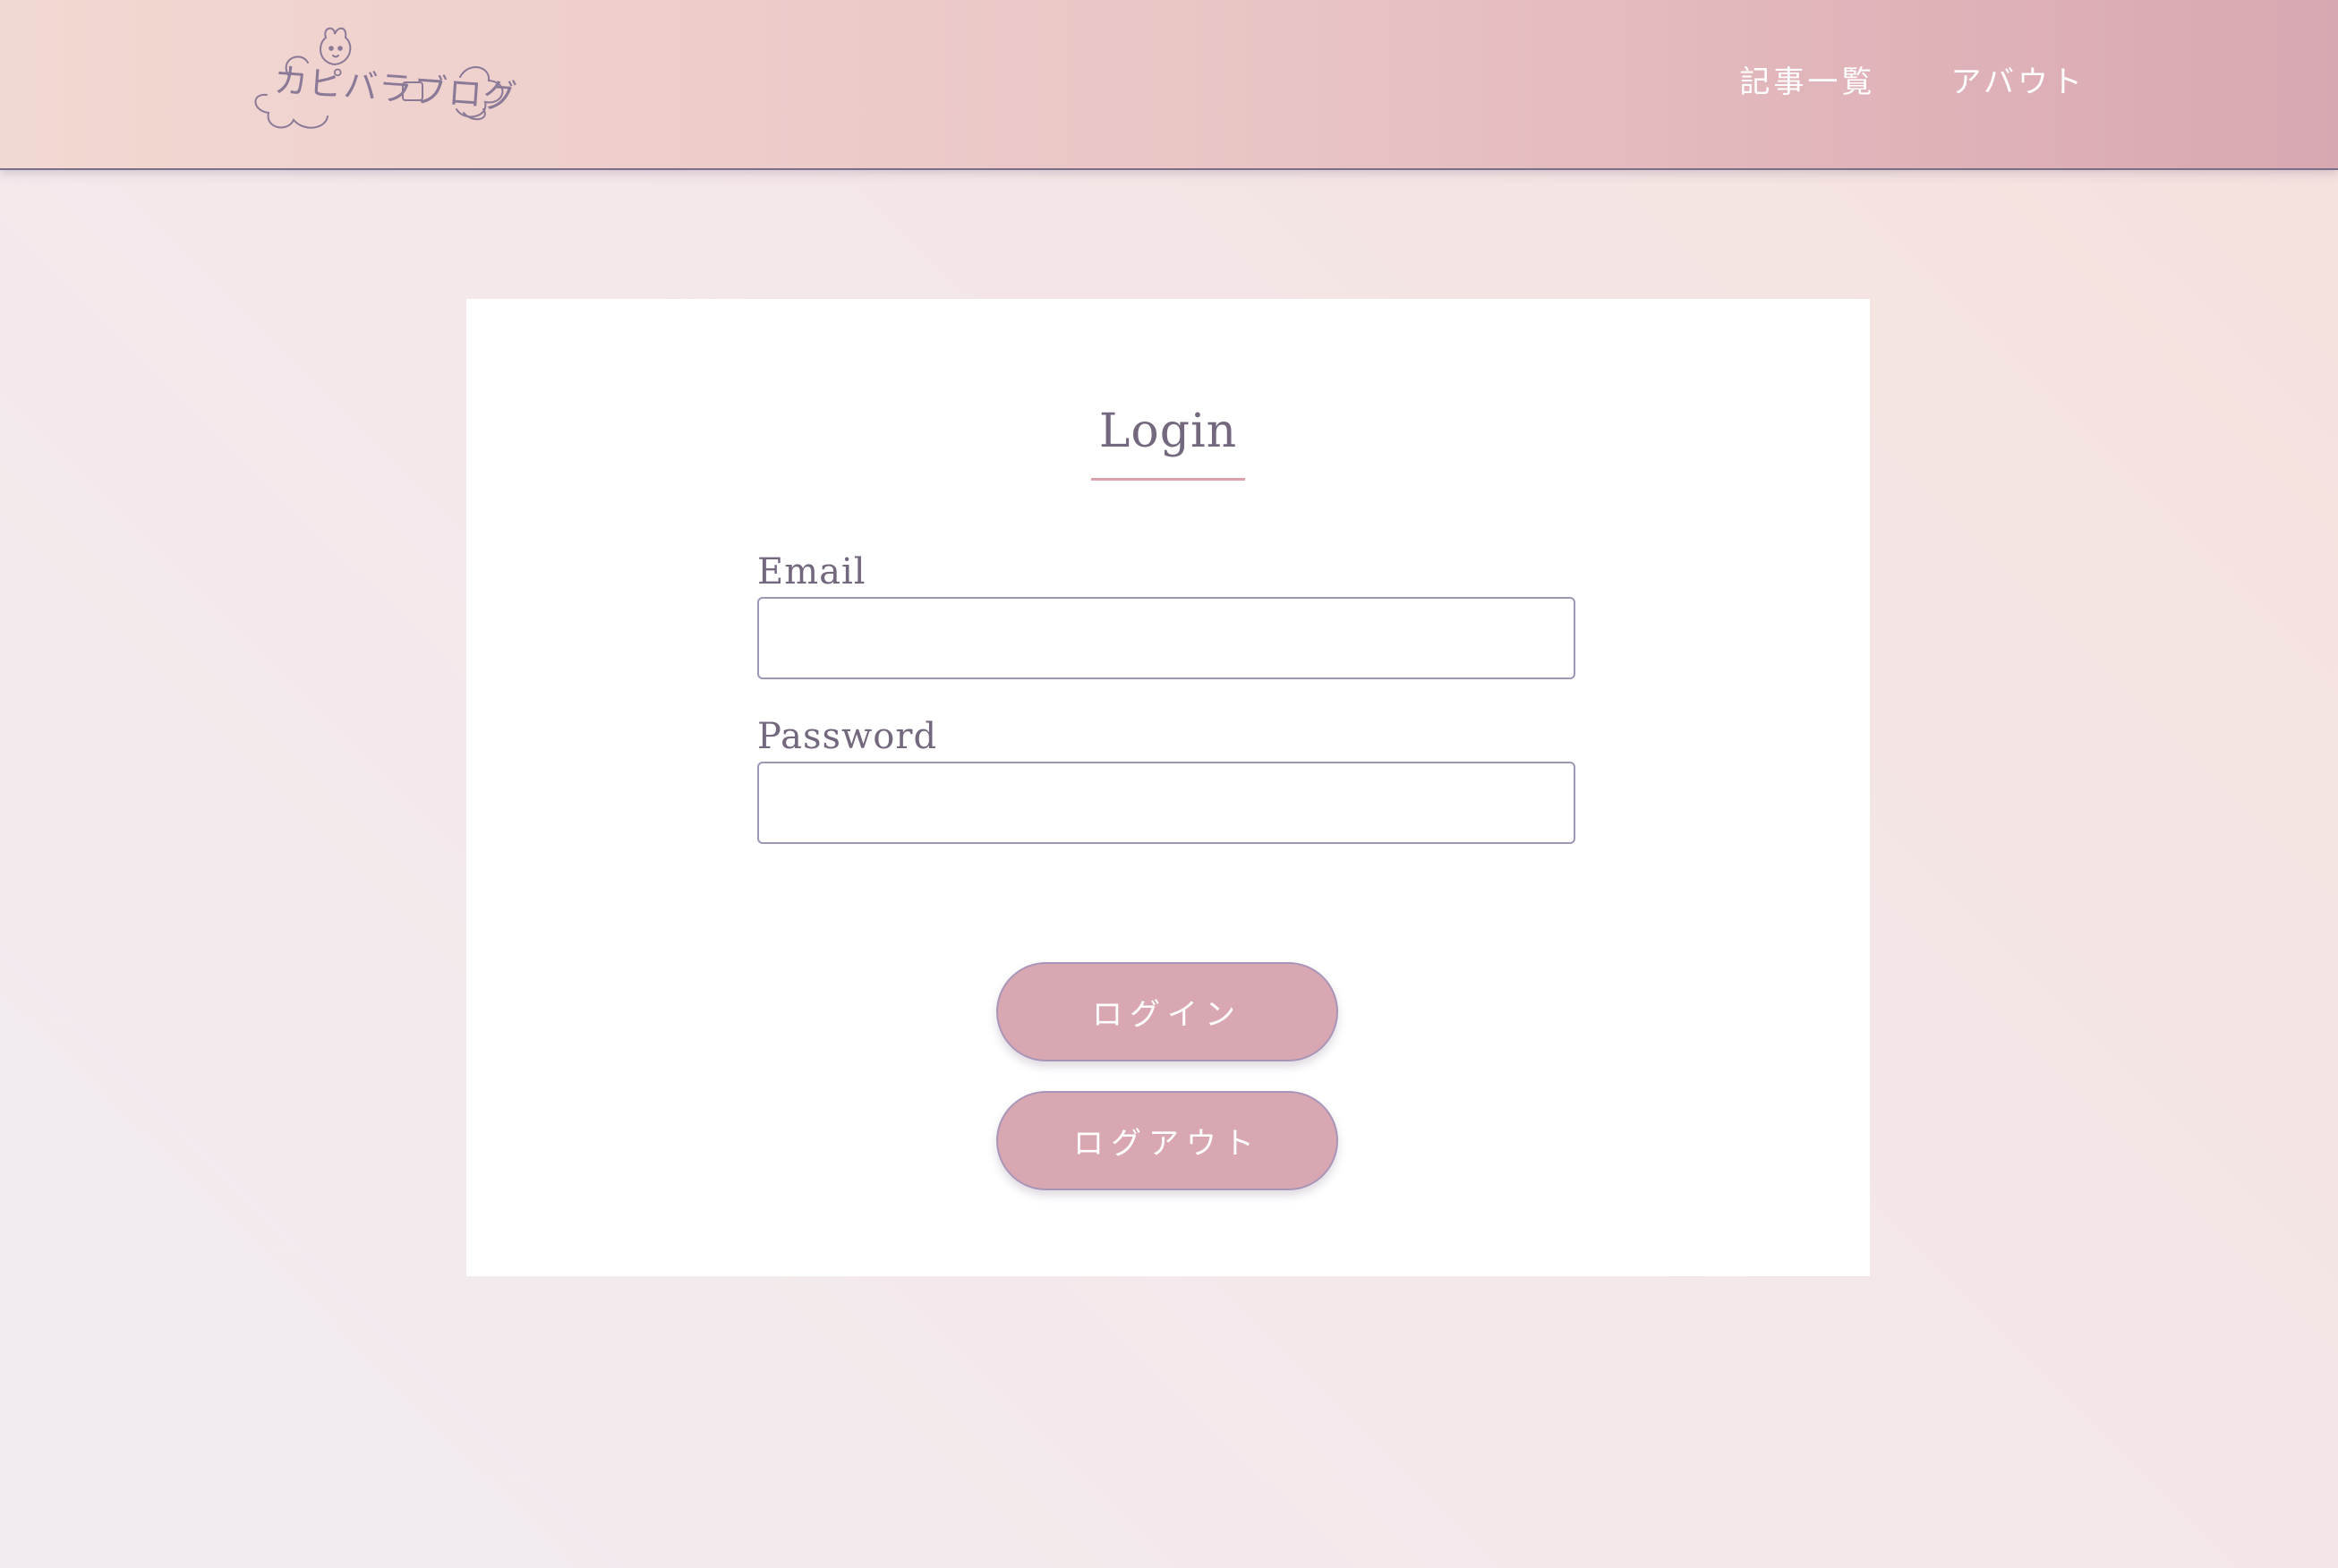 The height and width of the screenshot is (1568, 2338). Describe the element at coordinates (1166, 803) in the screenshot. I see `password-input` at that location.